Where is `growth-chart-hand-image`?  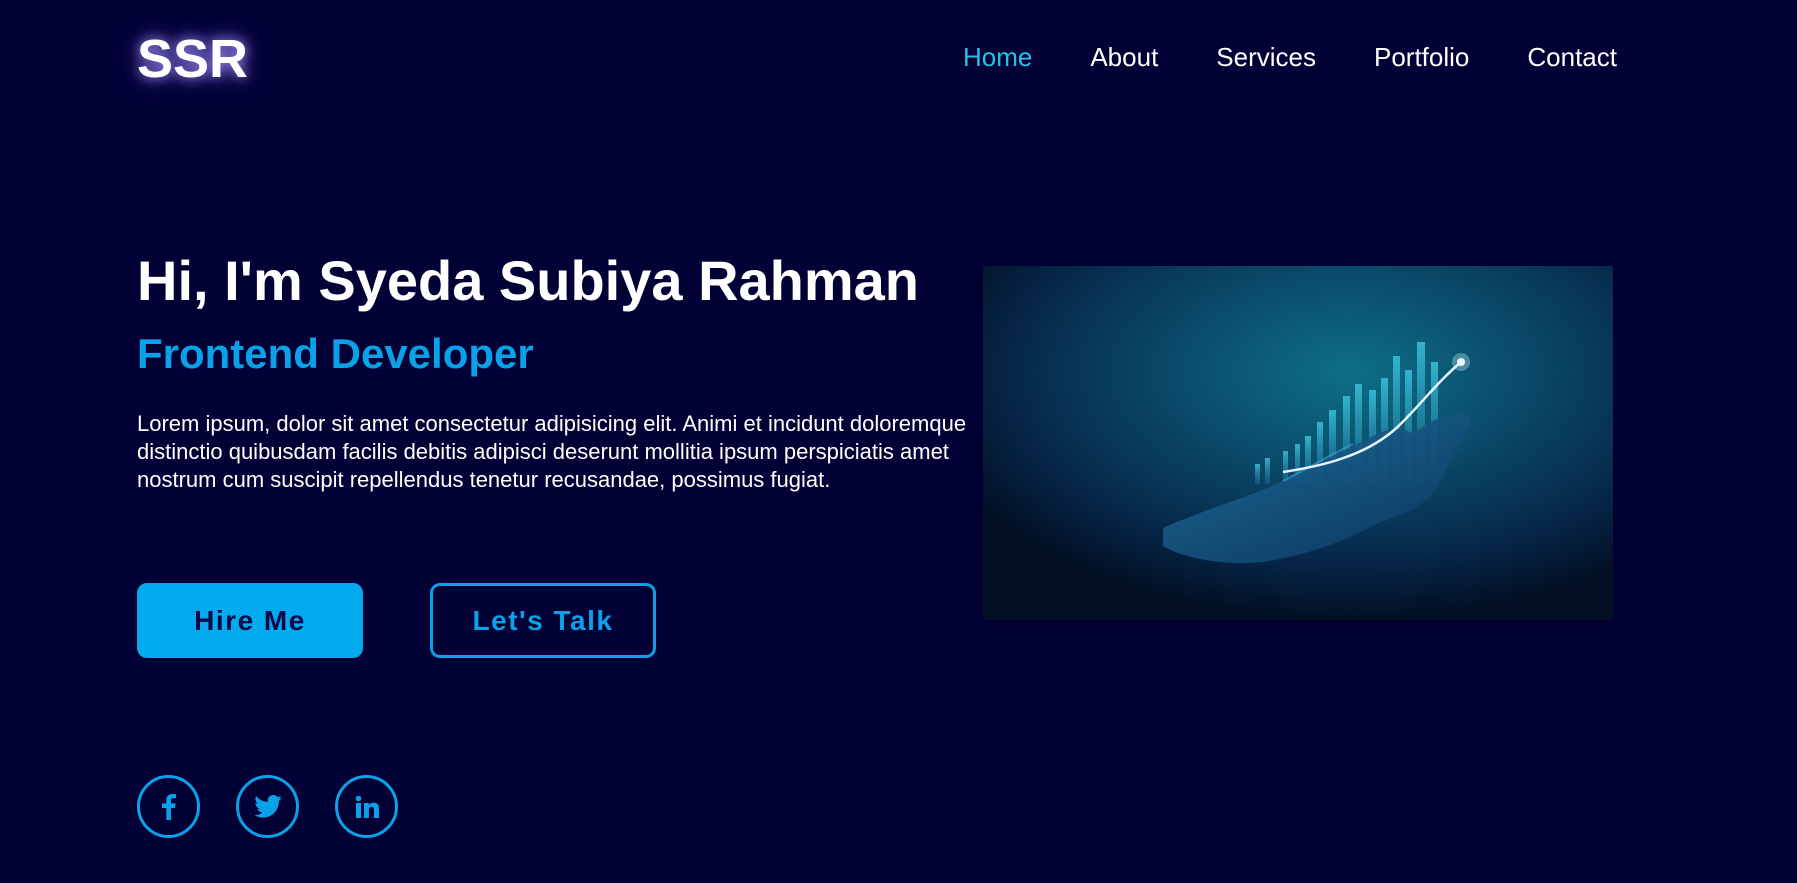 growth-chart-hand-image is located at coordinates (1298, 443).